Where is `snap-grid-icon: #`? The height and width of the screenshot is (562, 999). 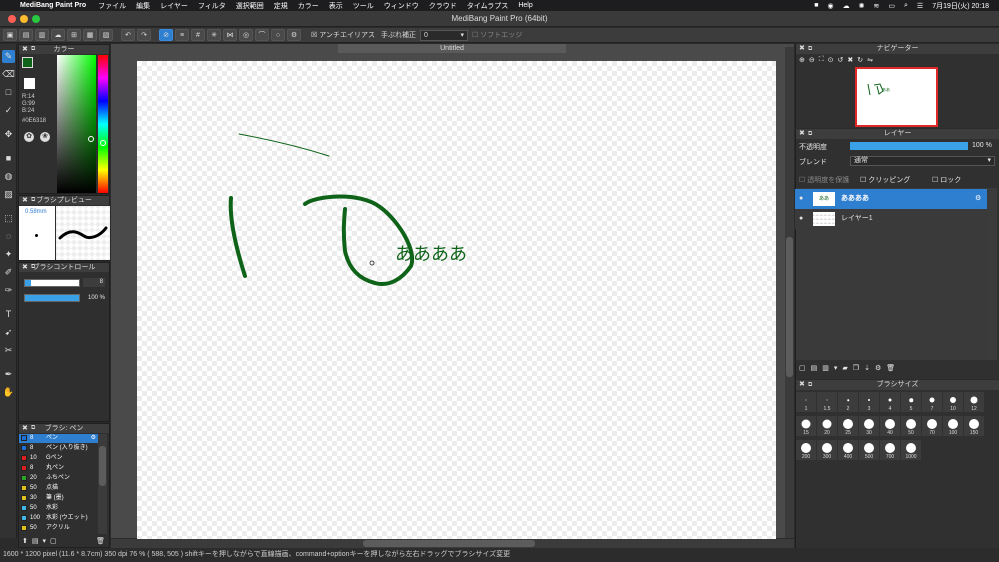
snap-grid-icon: # is located at coordinates (198, 35).